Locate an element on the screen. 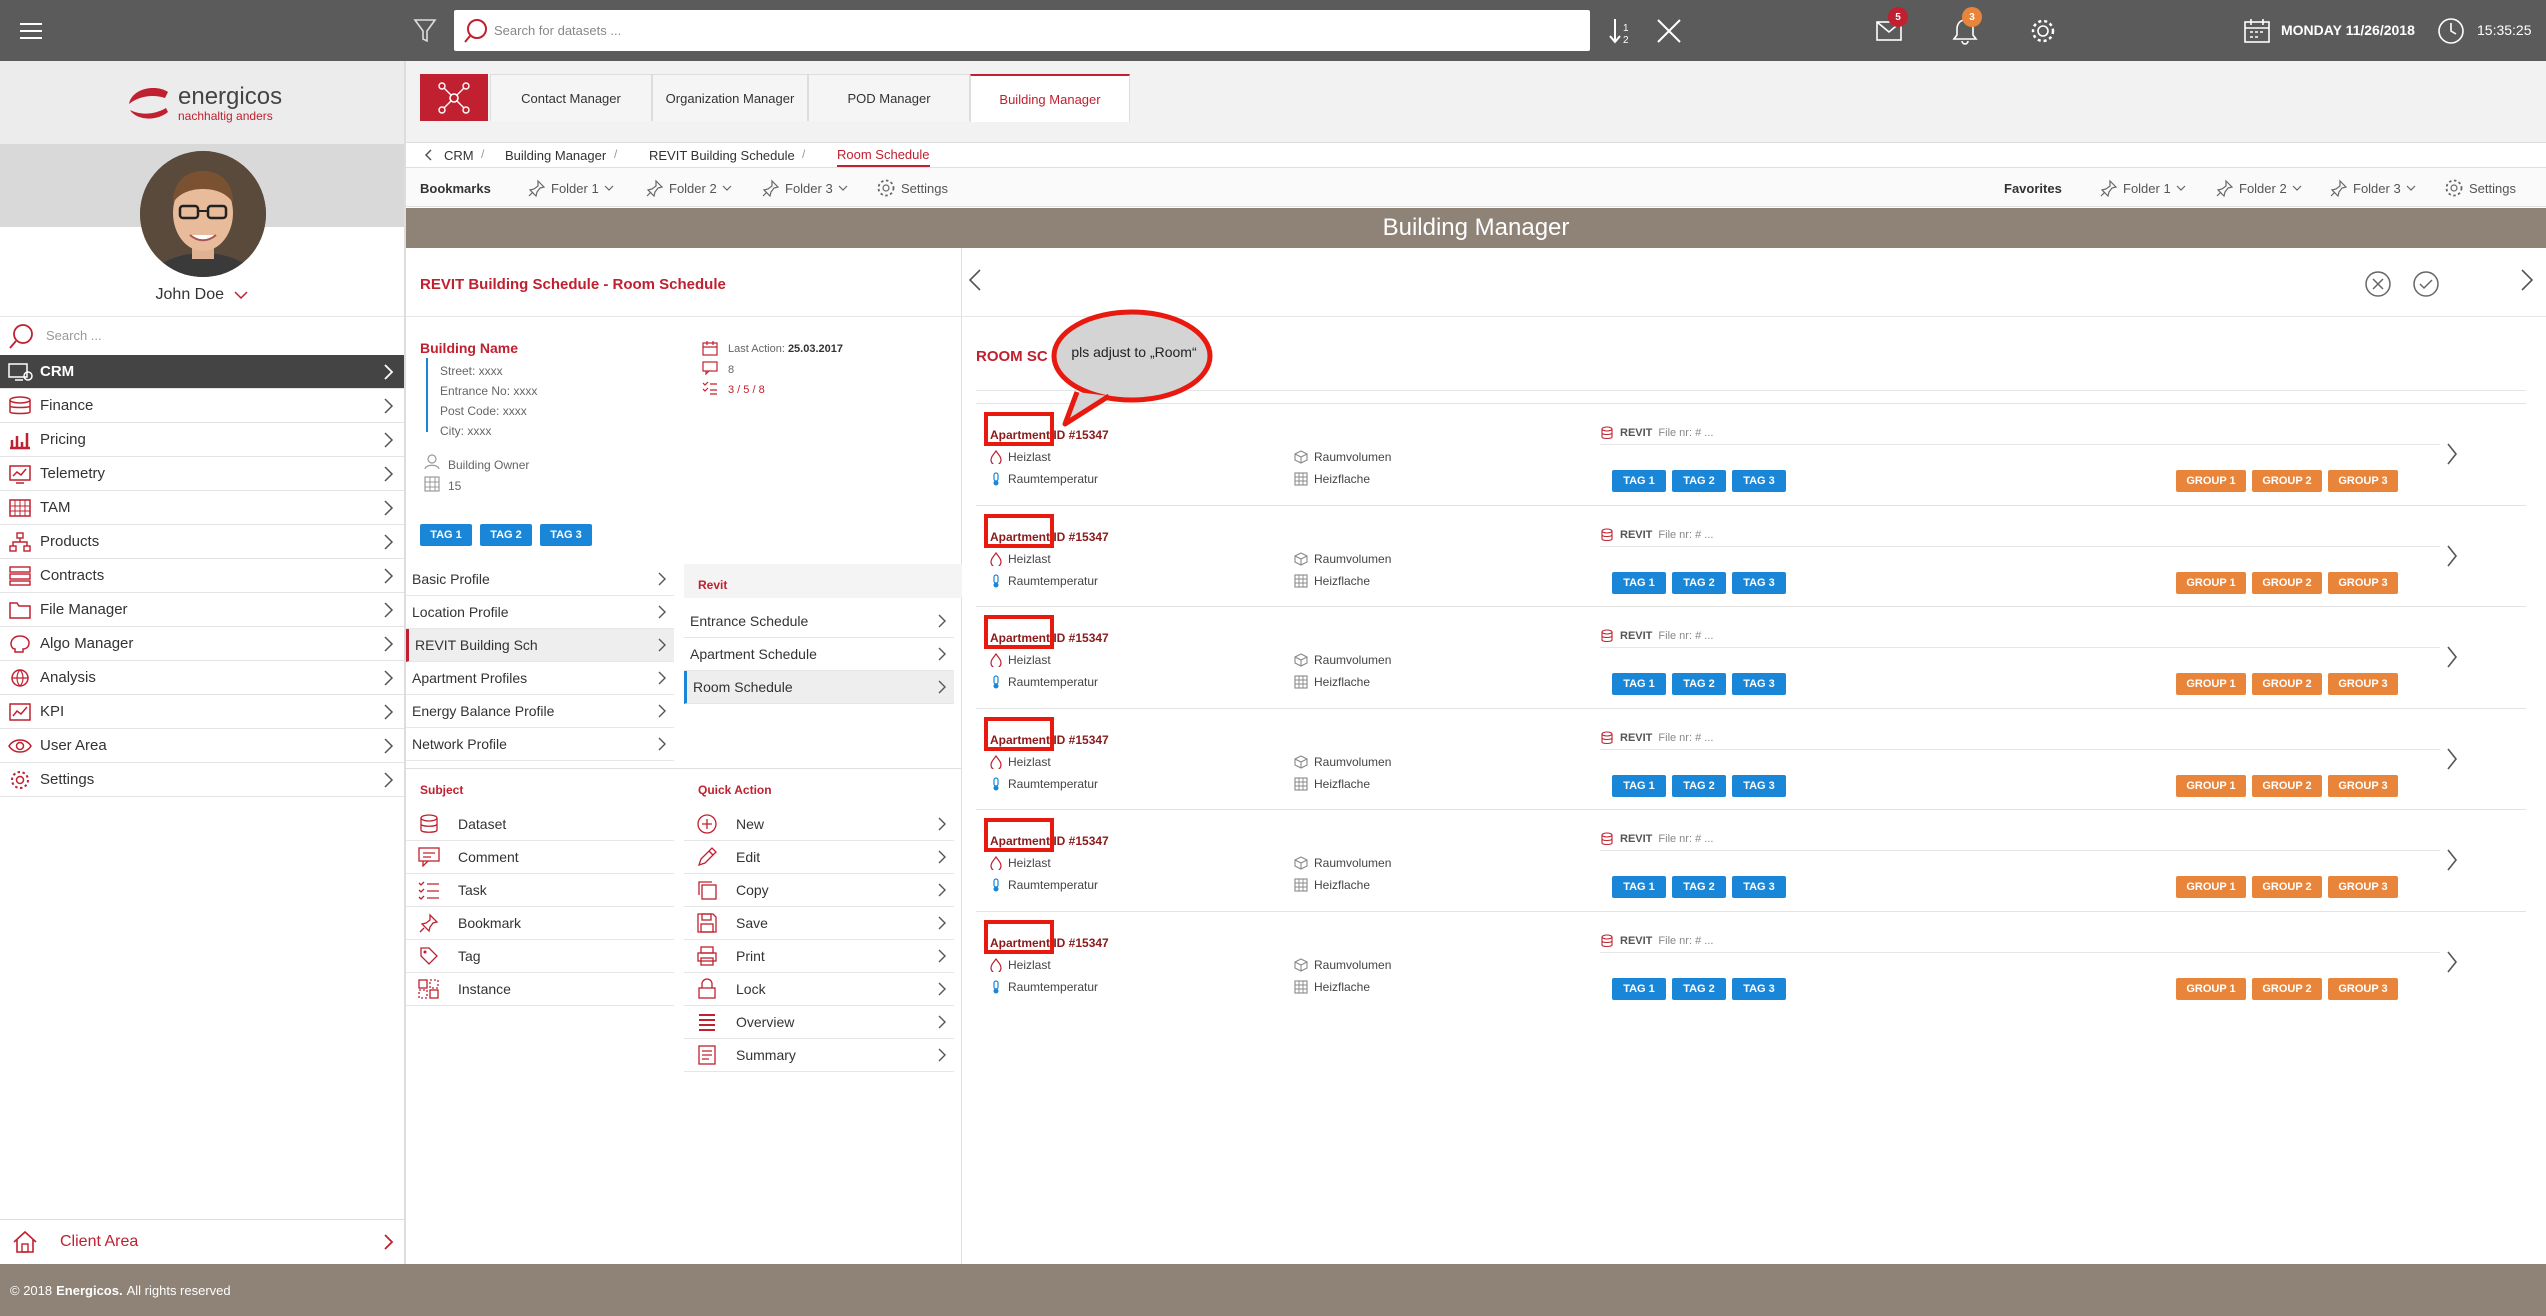 The height and width of the screenshot is (1316, 2546). profile-location: Location Profile is located at coordinates (540, 612).